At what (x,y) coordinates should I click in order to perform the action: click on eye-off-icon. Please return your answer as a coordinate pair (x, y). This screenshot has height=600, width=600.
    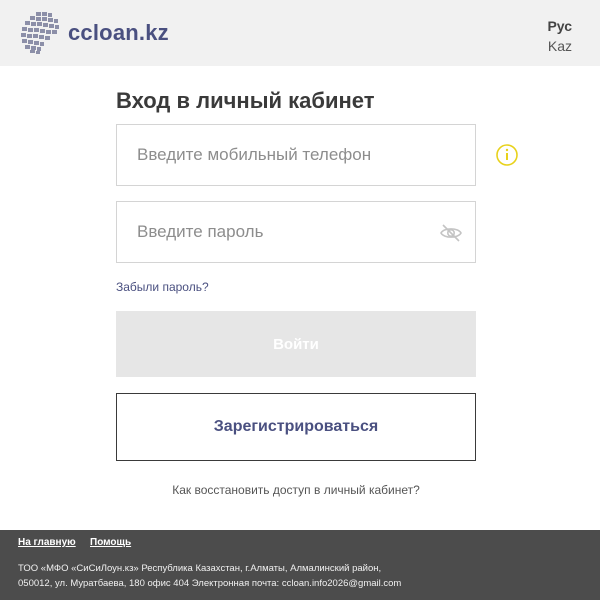
    Looking at the image, I should click on (451, 233).